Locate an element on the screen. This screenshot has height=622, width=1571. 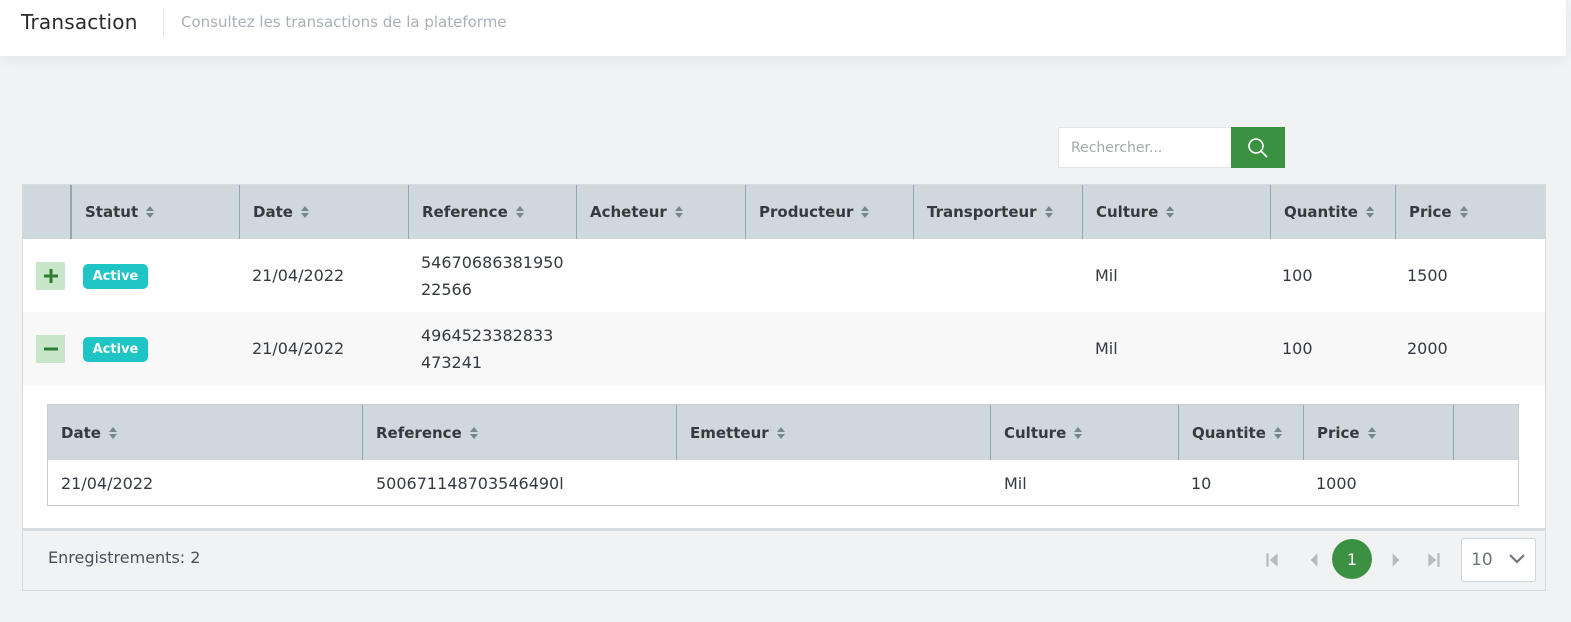
detail-cell-culture: Mil is located at coordinates (1015, 483).